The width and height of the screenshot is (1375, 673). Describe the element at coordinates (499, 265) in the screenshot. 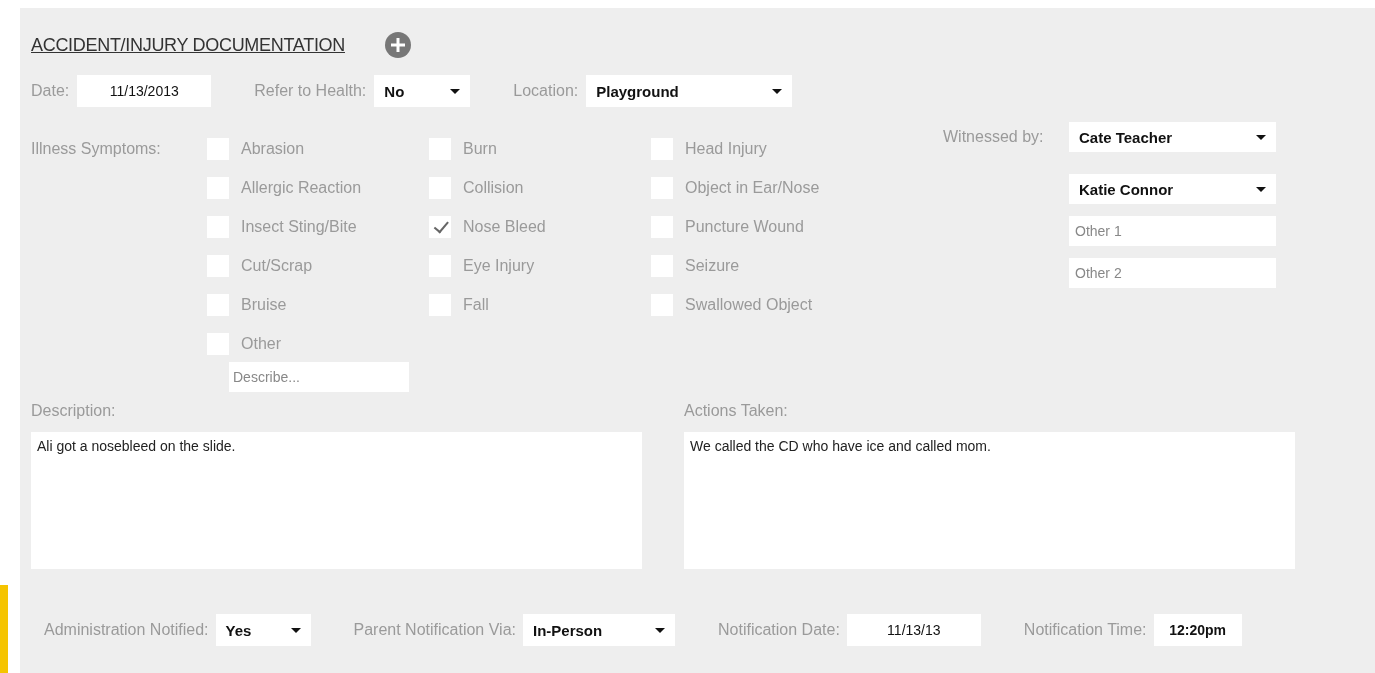

I see `checkbox-label: Eye Injury` at that location.